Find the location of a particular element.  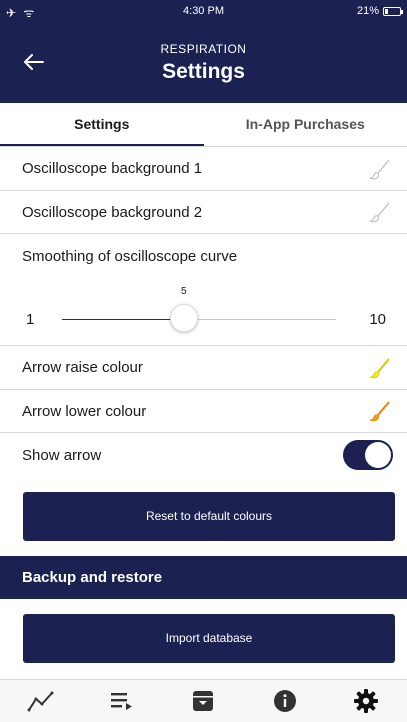

gear-icon is located at coordinates (366, 701).